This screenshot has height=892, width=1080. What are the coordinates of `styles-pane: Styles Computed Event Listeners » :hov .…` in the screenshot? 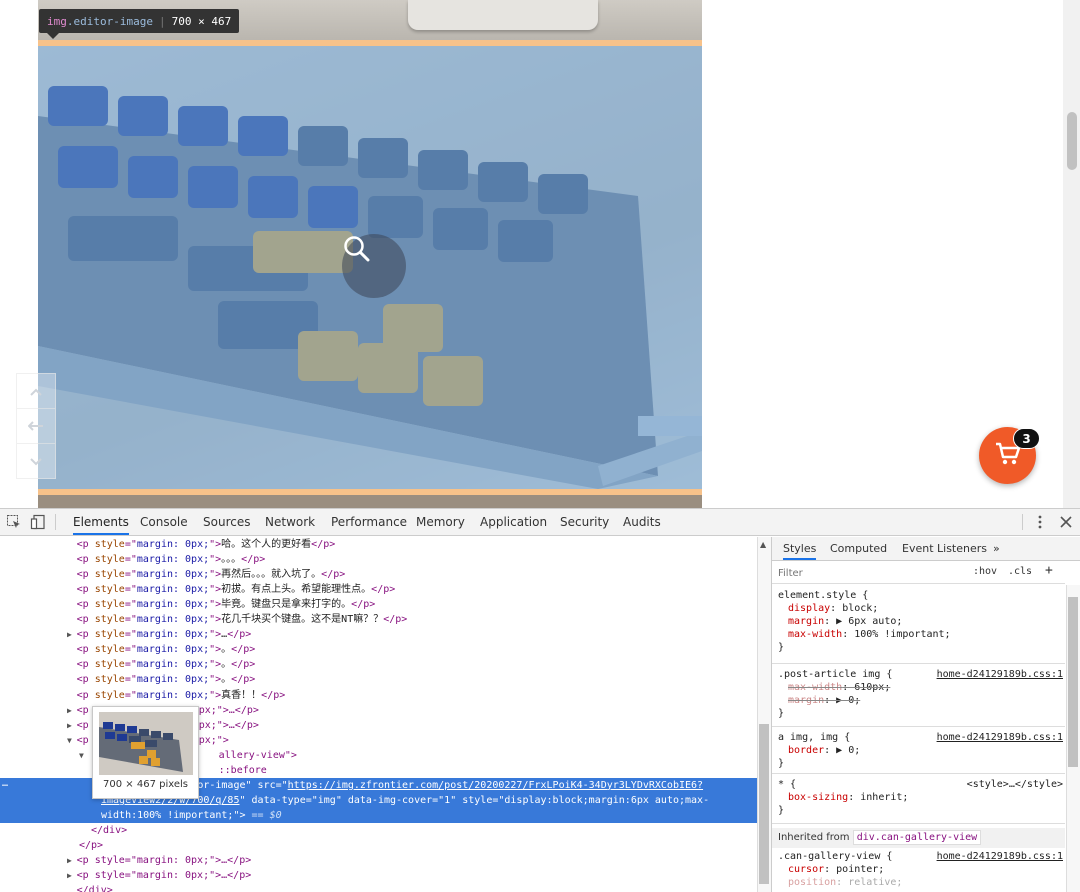 It's located at (925, 714).